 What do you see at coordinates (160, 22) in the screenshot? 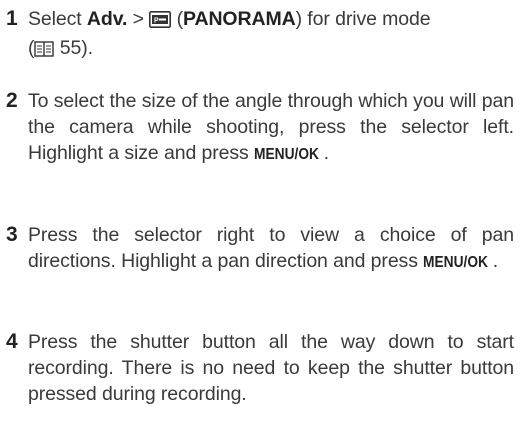
I see `panorama-mode-icon: P` at bounding box center [160, 22].